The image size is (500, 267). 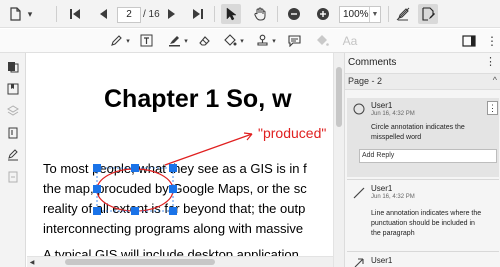 What do you see at coordinates (359, 262) in the screenshot?
I see `arrow-annotation-icon` at bounding box center [359, 262].